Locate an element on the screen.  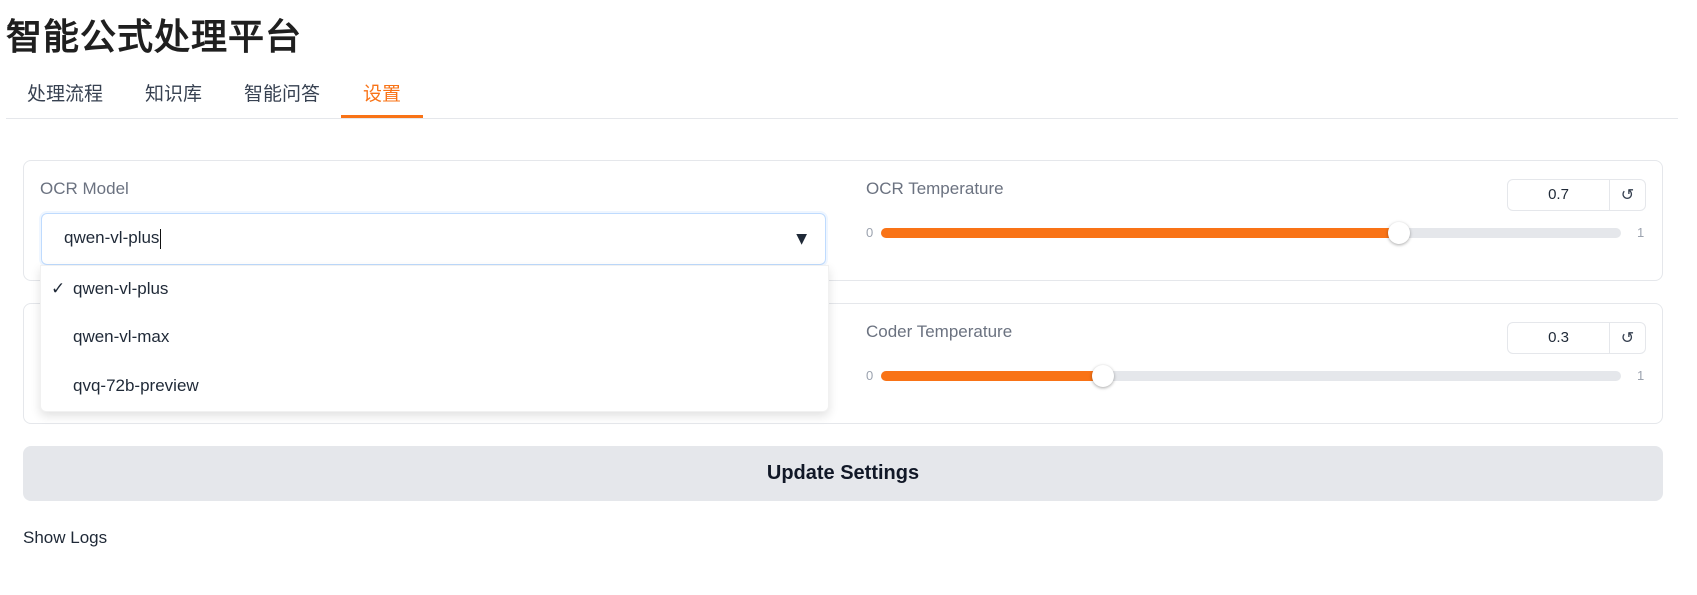
ocr-temperature-slider is located at coordinates (1251, 233).